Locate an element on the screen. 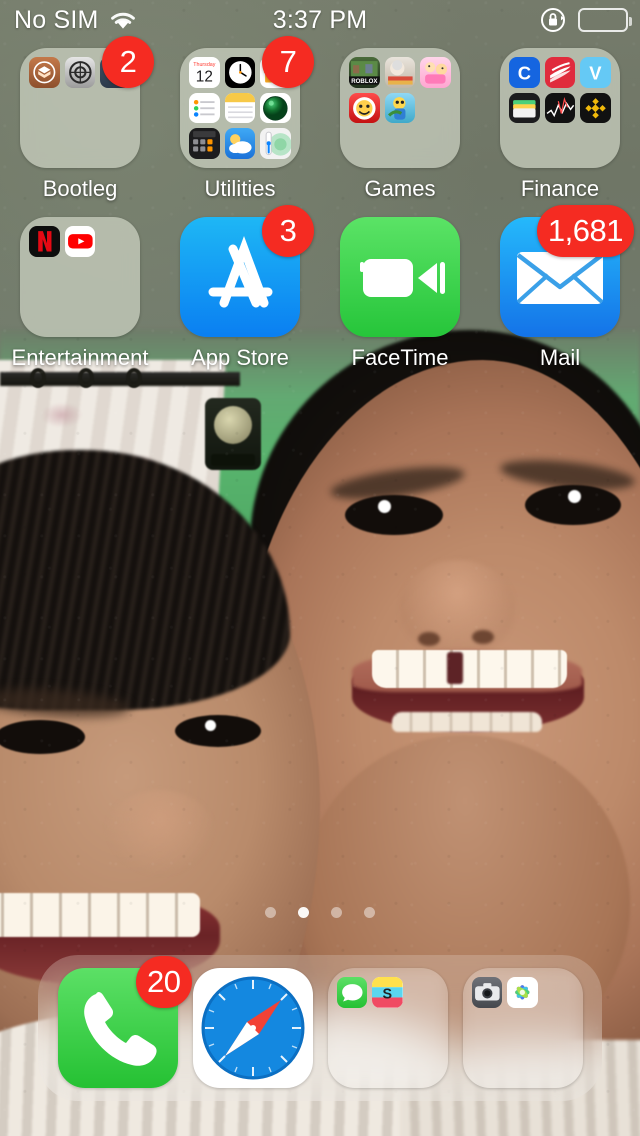 Image resolution: width=640 pixels, height=1136 pixels. folder-icon-photography is located at coordinates (522, 1028).